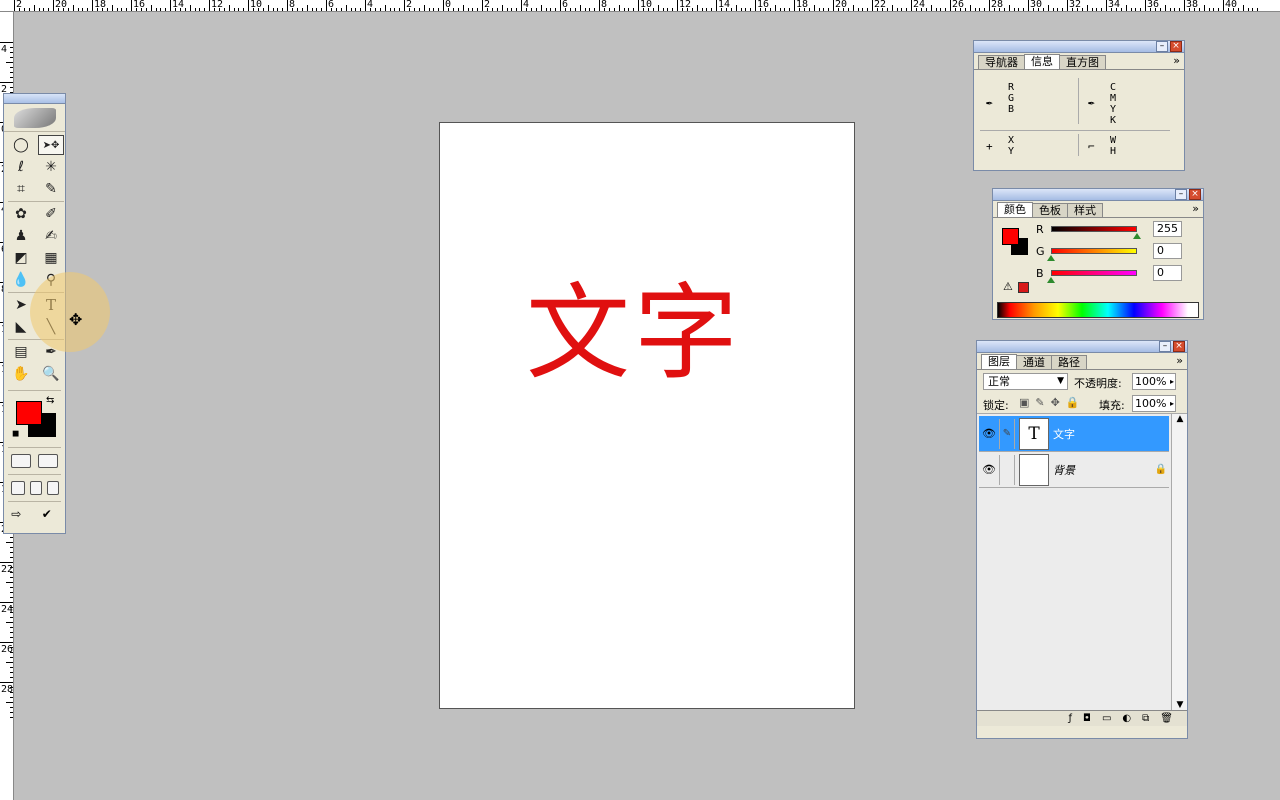 The width and height of the screenshot is (1280, 800). Describe the element at coordinates (1079, 47) in the screenshot. I see `info-palette-title-bar: – ×` at that location.